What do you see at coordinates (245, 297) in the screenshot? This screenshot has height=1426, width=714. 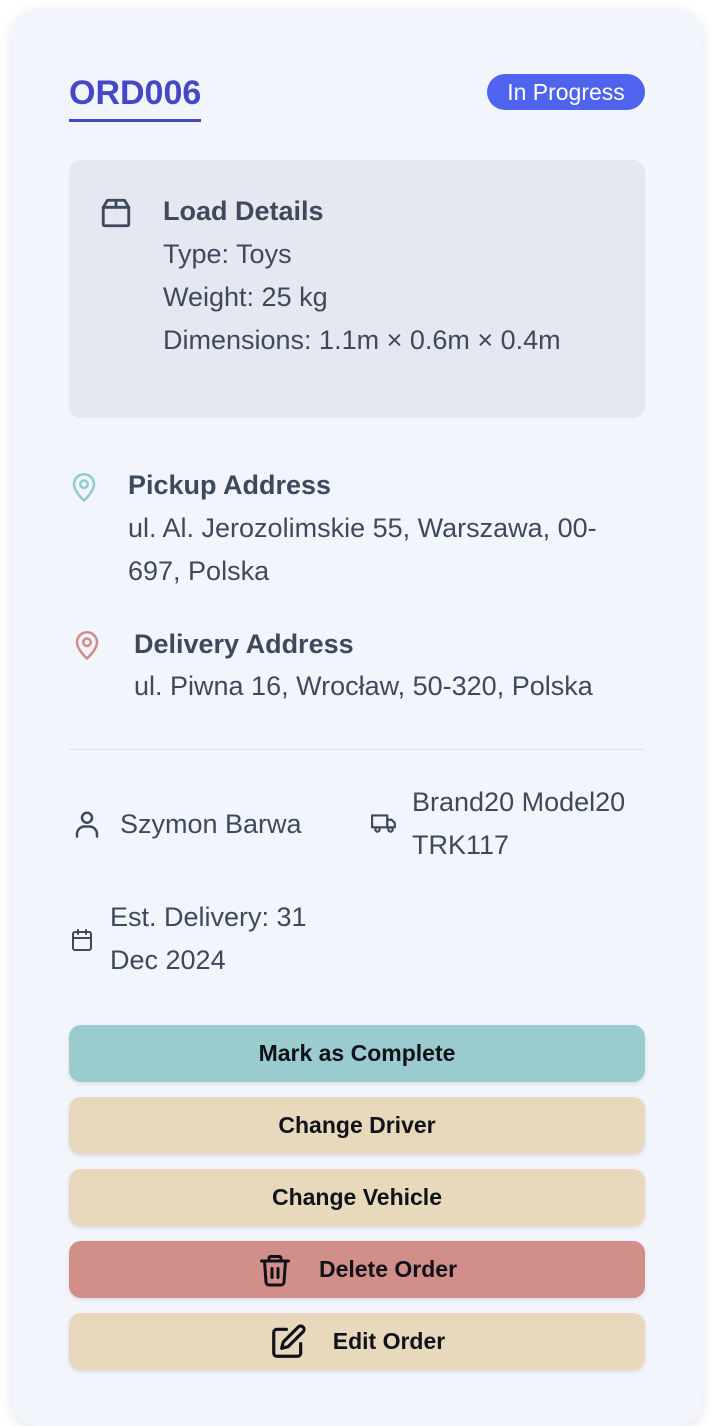 I see `load-weight: Weight: 25 kg` at bounding box center [245, 297].